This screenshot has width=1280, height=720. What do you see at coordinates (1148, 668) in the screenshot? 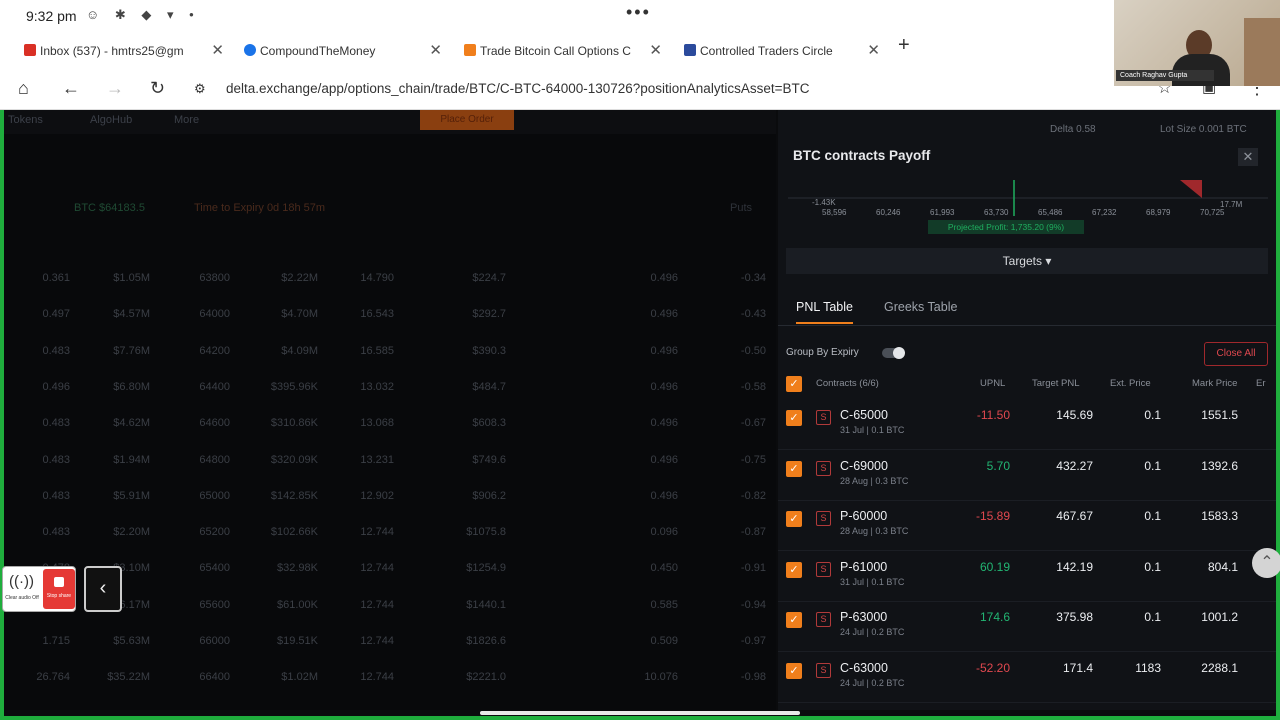
I see `ext-price-value: 1183` at bounding box center [1148, 668].